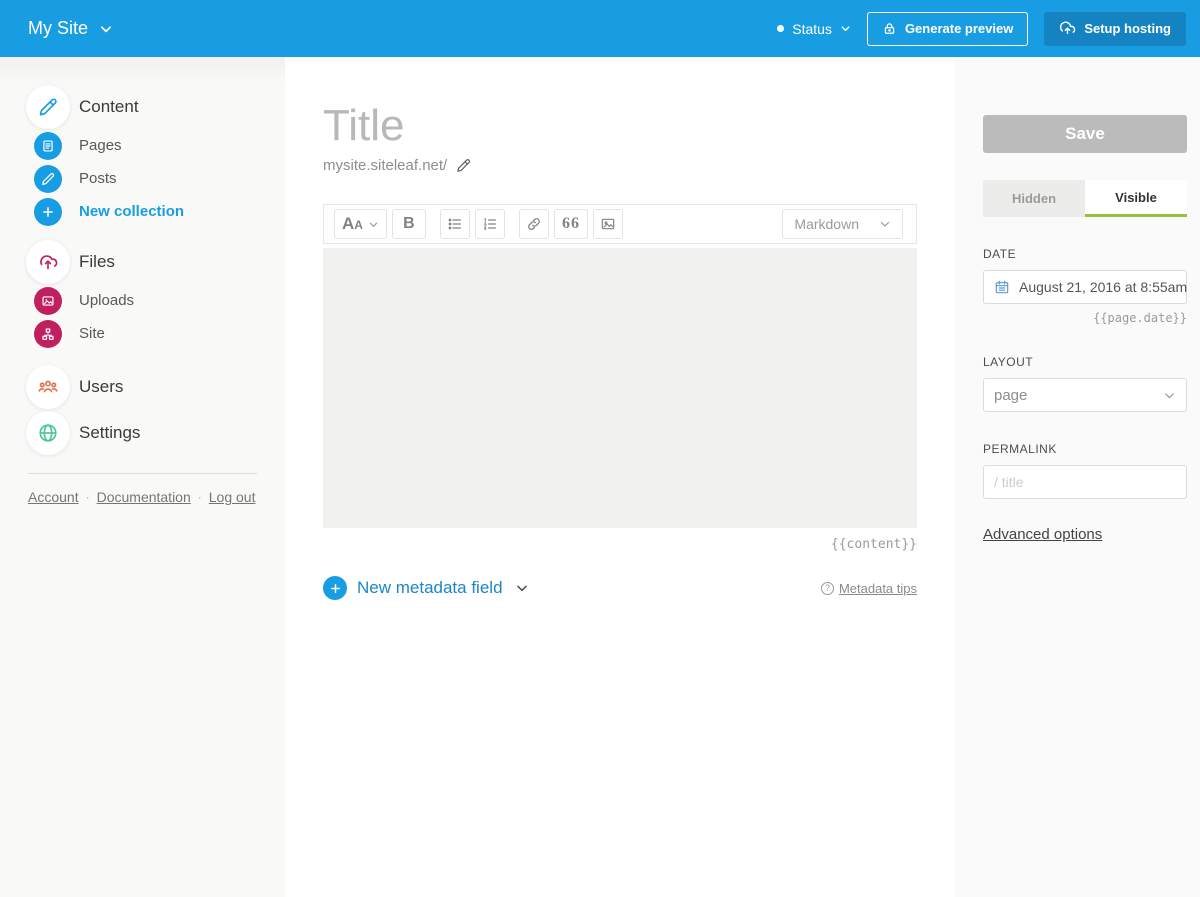  I want to click on question-icon: ?, so click(827, 588).